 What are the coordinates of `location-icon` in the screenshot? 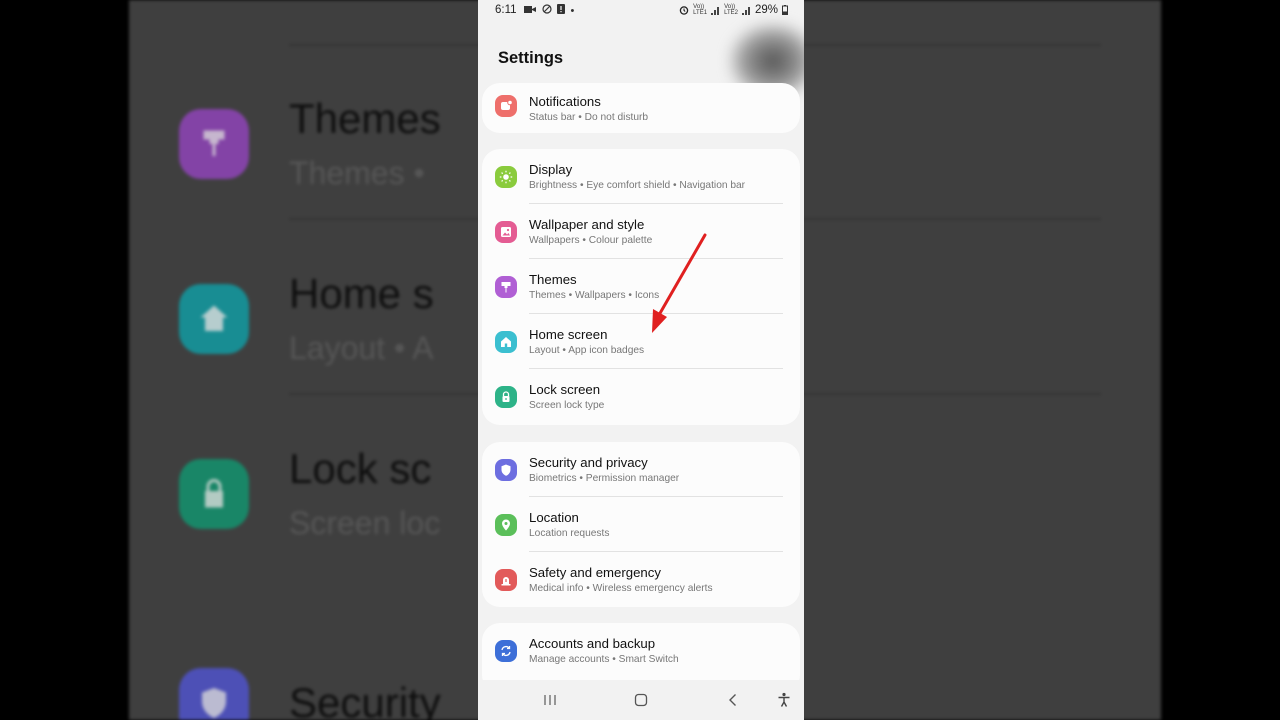 It's located at (506, 524).